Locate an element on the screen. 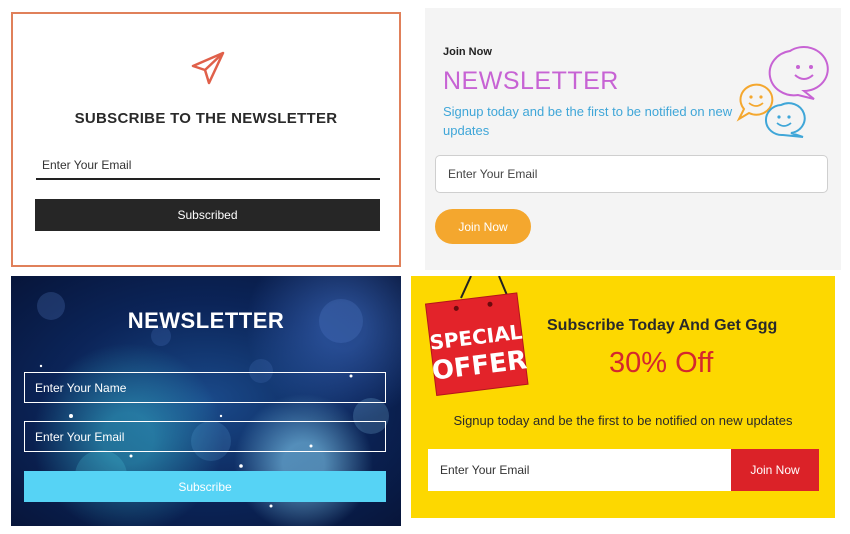  chat-bubbles-smiley-icon is located at coordinates (782, 92).